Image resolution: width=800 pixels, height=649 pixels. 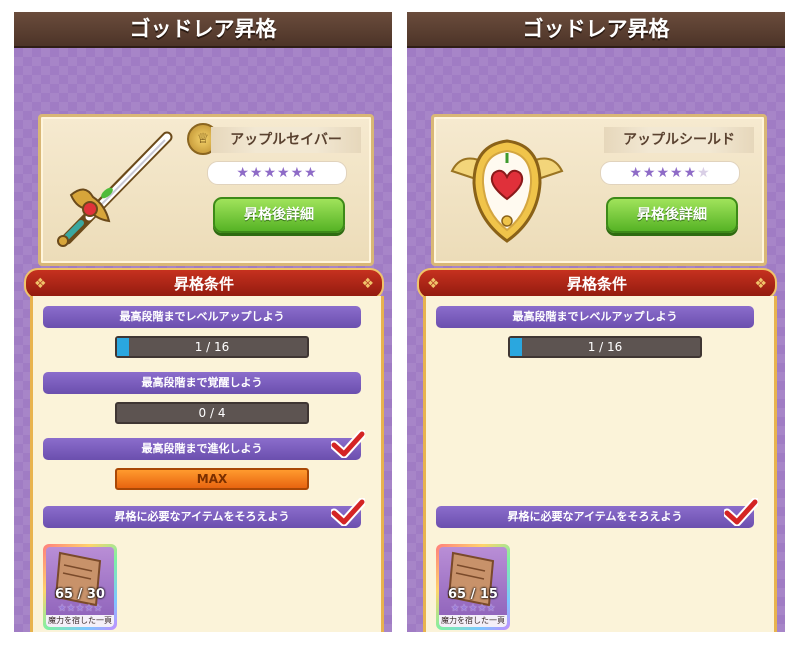 What do you see at coordinates (507, 188) in the screenshot?
I see `shield-icon` at bounding box center [507, 188].